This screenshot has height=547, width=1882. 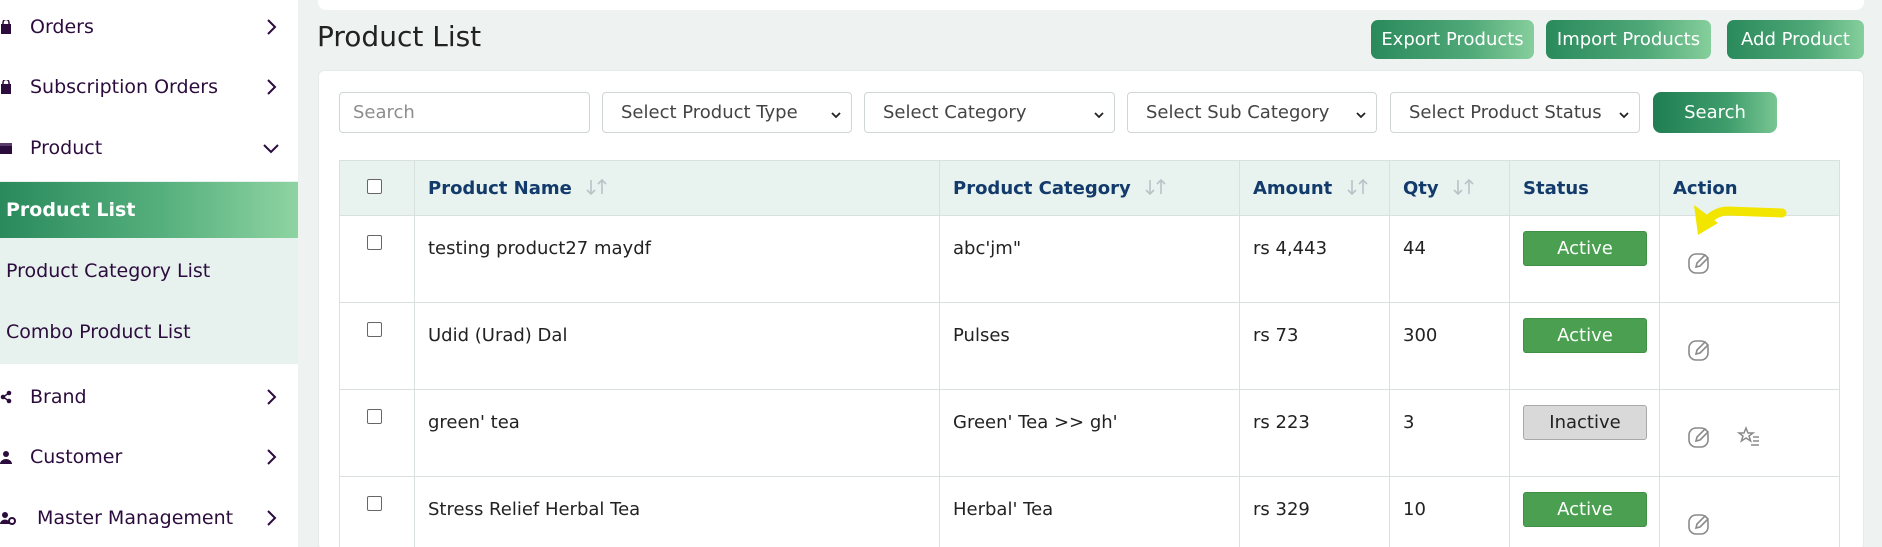 I want to click on sidebar-item-label: Subscription Orders, so click(x=124, y=87).